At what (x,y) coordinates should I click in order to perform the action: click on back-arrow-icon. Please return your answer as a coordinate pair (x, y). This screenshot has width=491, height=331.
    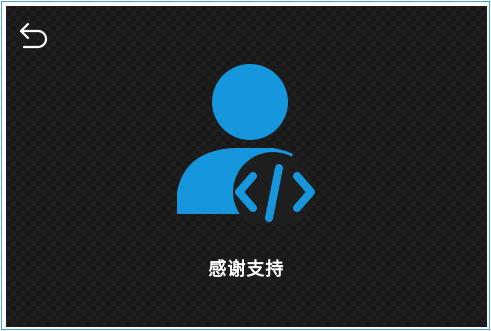
    Looking at the image, I should click on (33, 35).